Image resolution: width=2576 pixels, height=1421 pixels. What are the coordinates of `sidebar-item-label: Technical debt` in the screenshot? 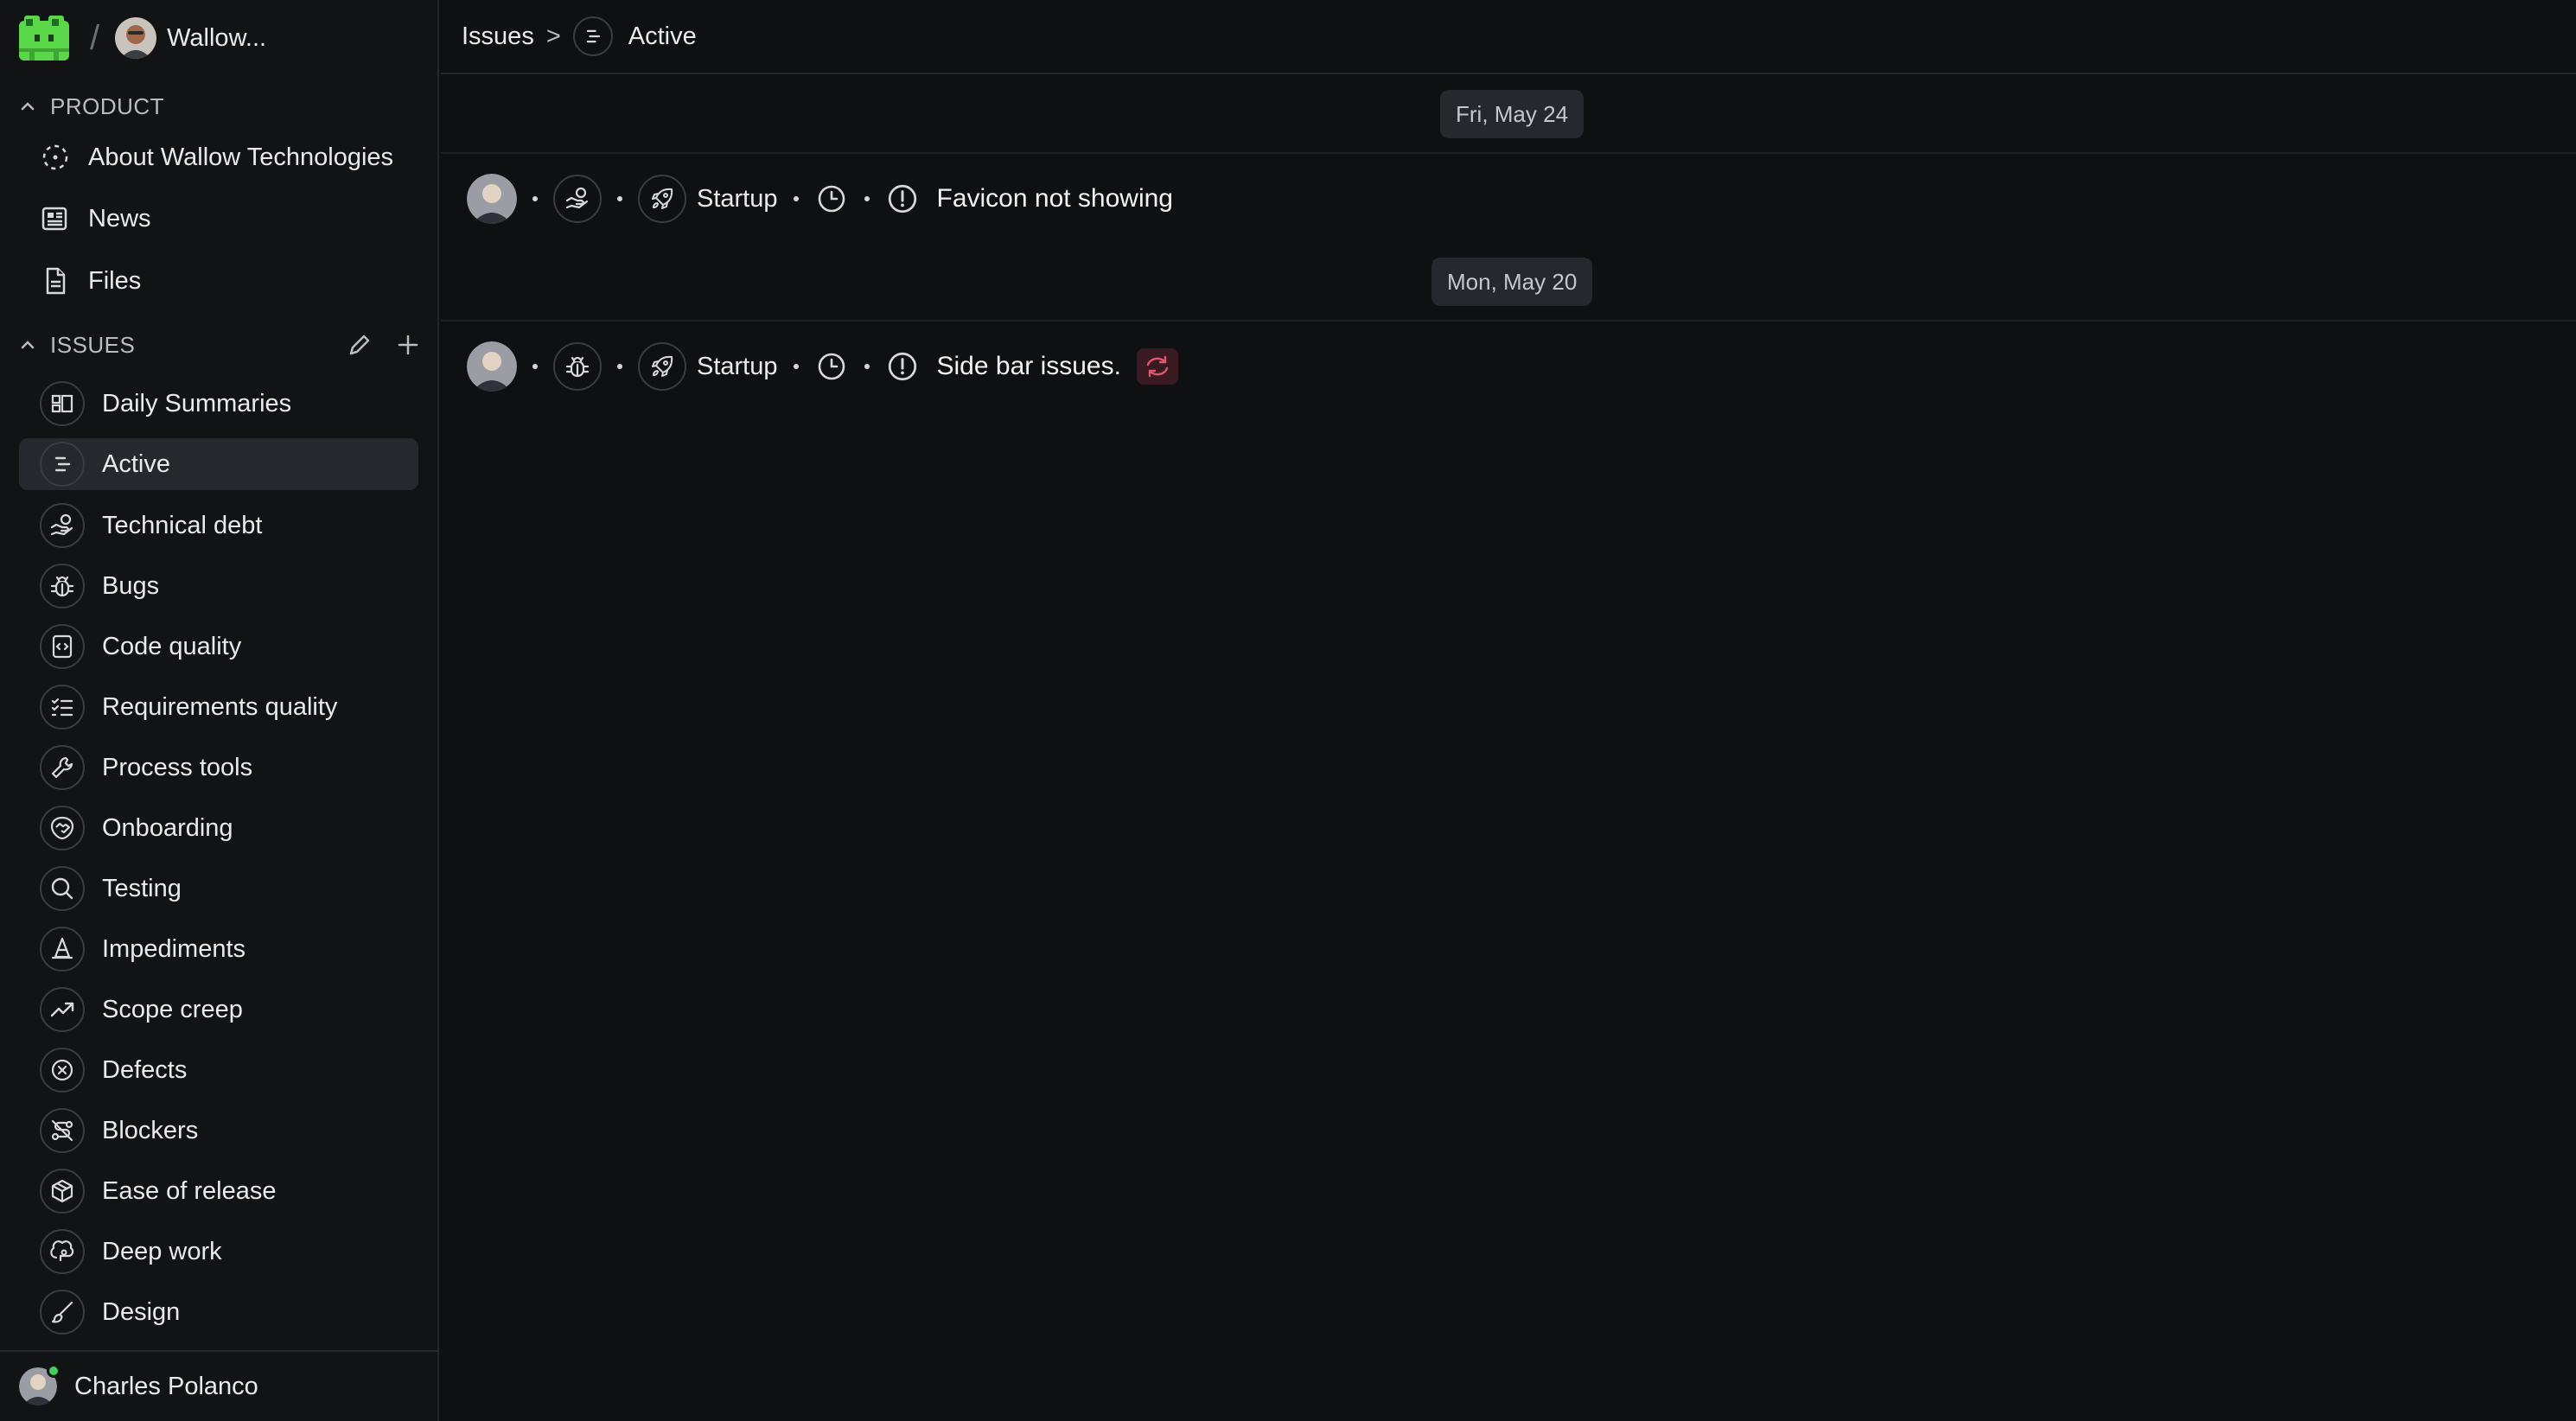 It's located at (182, 525).